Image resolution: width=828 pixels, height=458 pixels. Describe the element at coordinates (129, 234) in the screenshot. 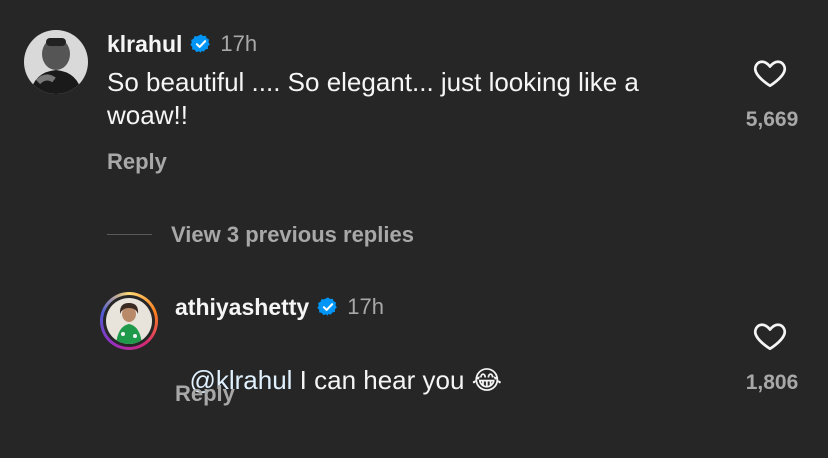

I see `replies-divider` at that location.